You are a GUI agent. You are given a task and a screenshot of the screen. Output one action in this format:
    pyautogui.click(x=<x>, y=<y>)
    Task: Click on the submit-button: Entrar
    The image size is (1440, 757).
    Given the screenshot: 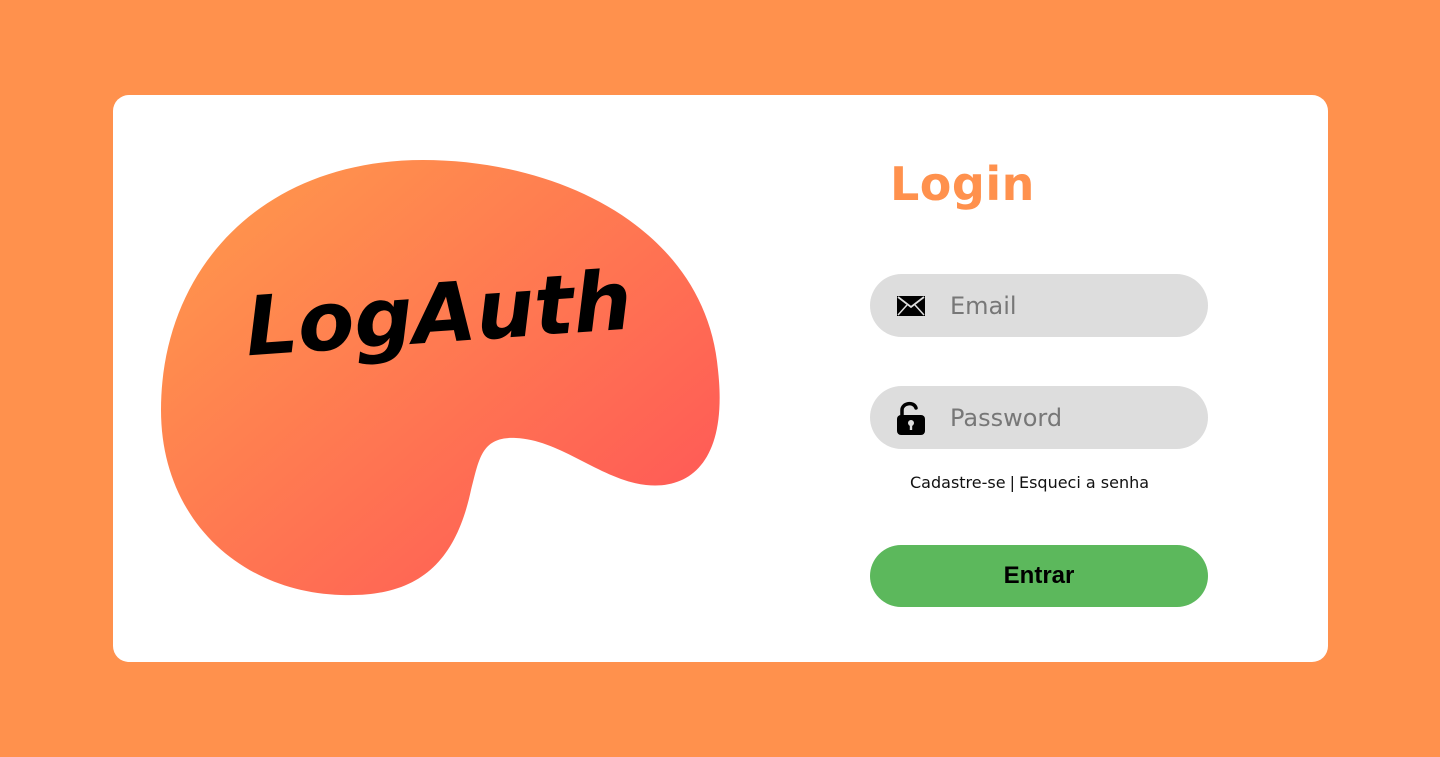 What is the action you would take?
    pyautogui.click(x=1039, y=576)
    